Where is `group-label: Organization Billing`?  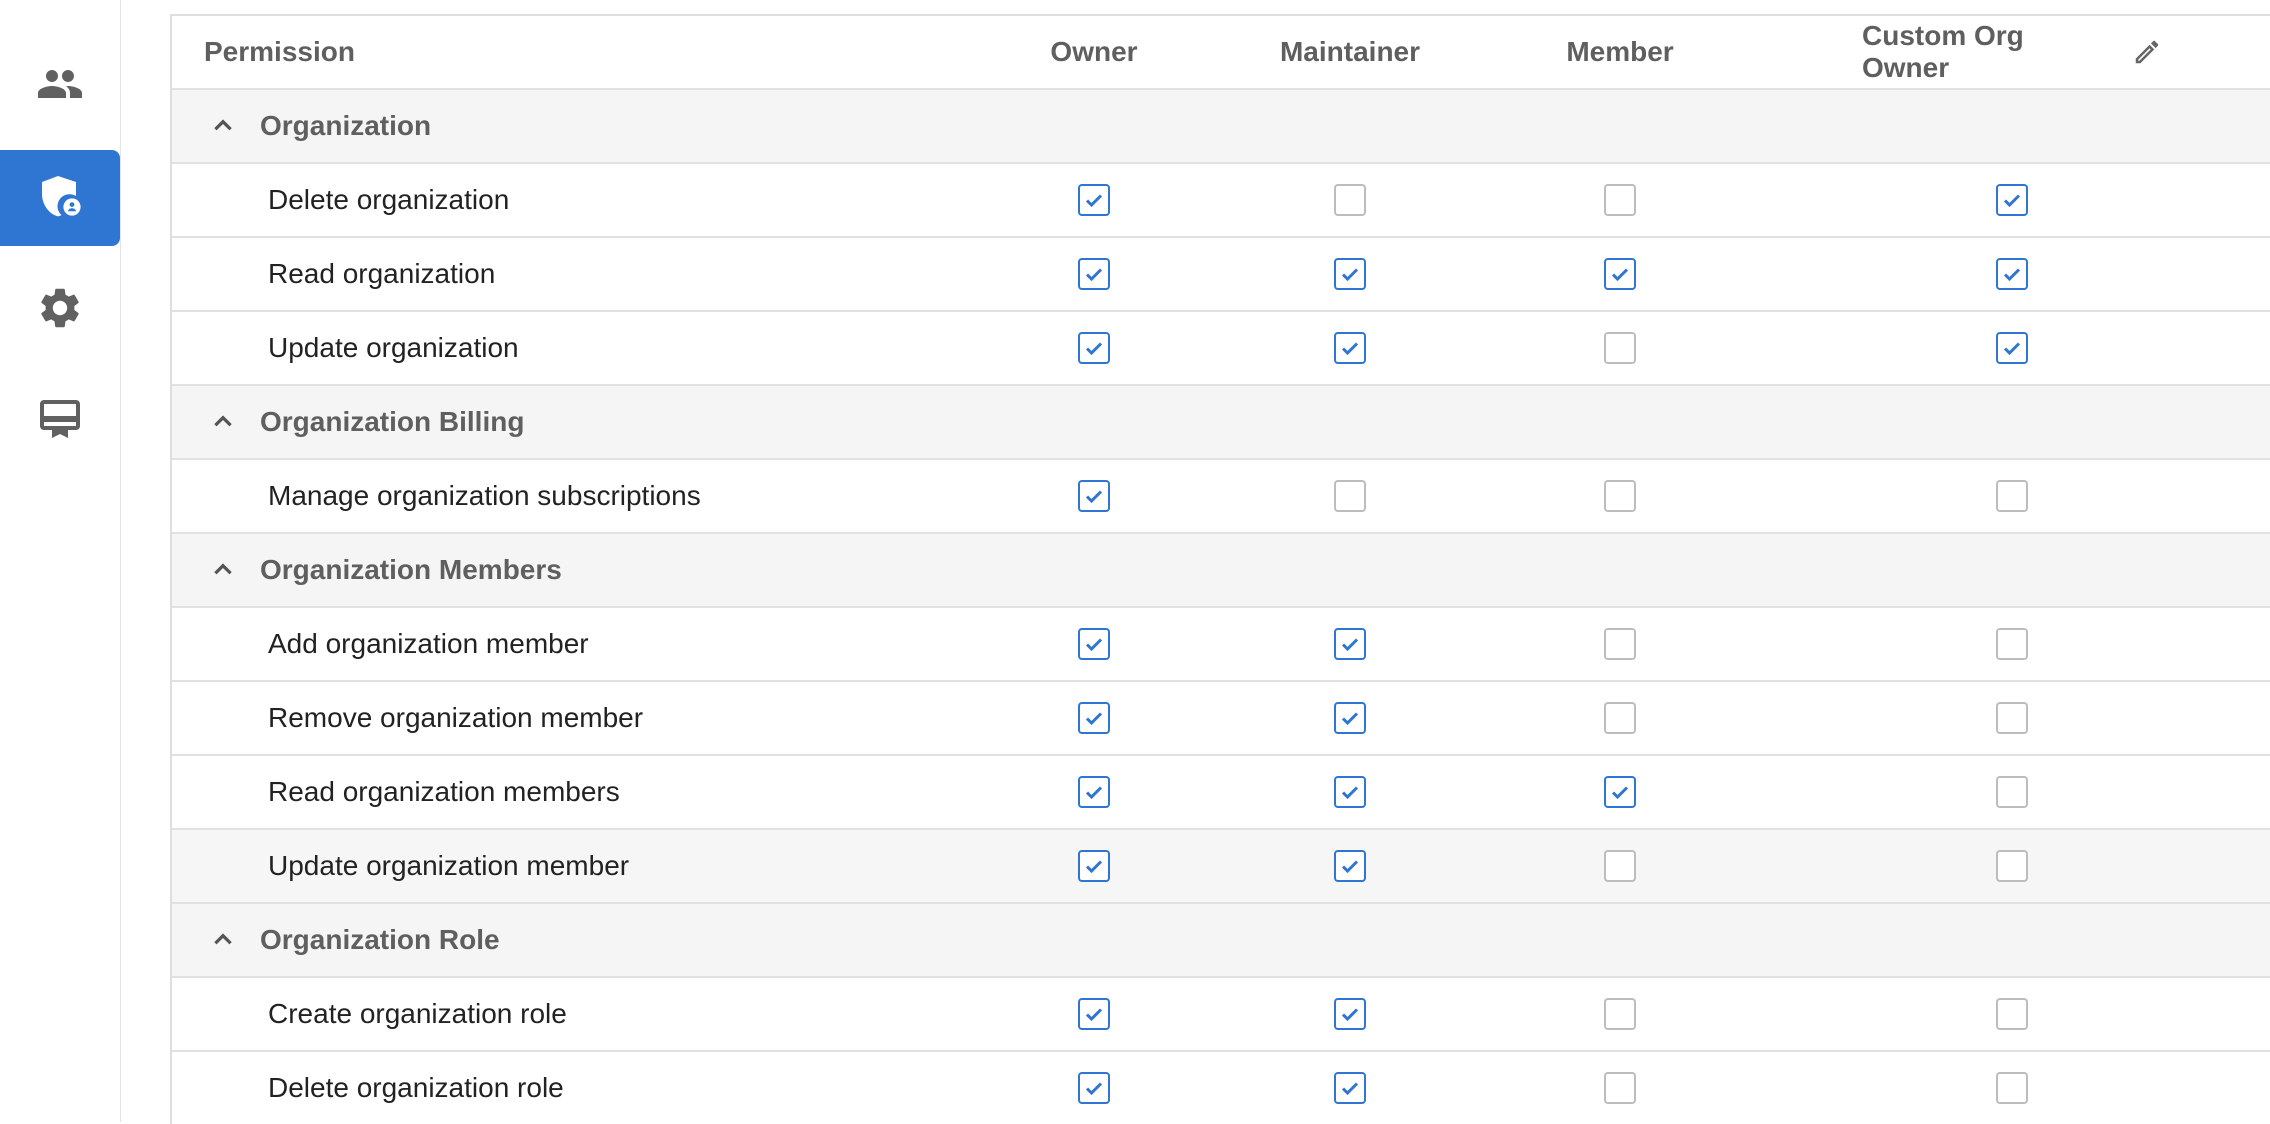 group-label: Organization Billing is located at coordinates (392, 421).